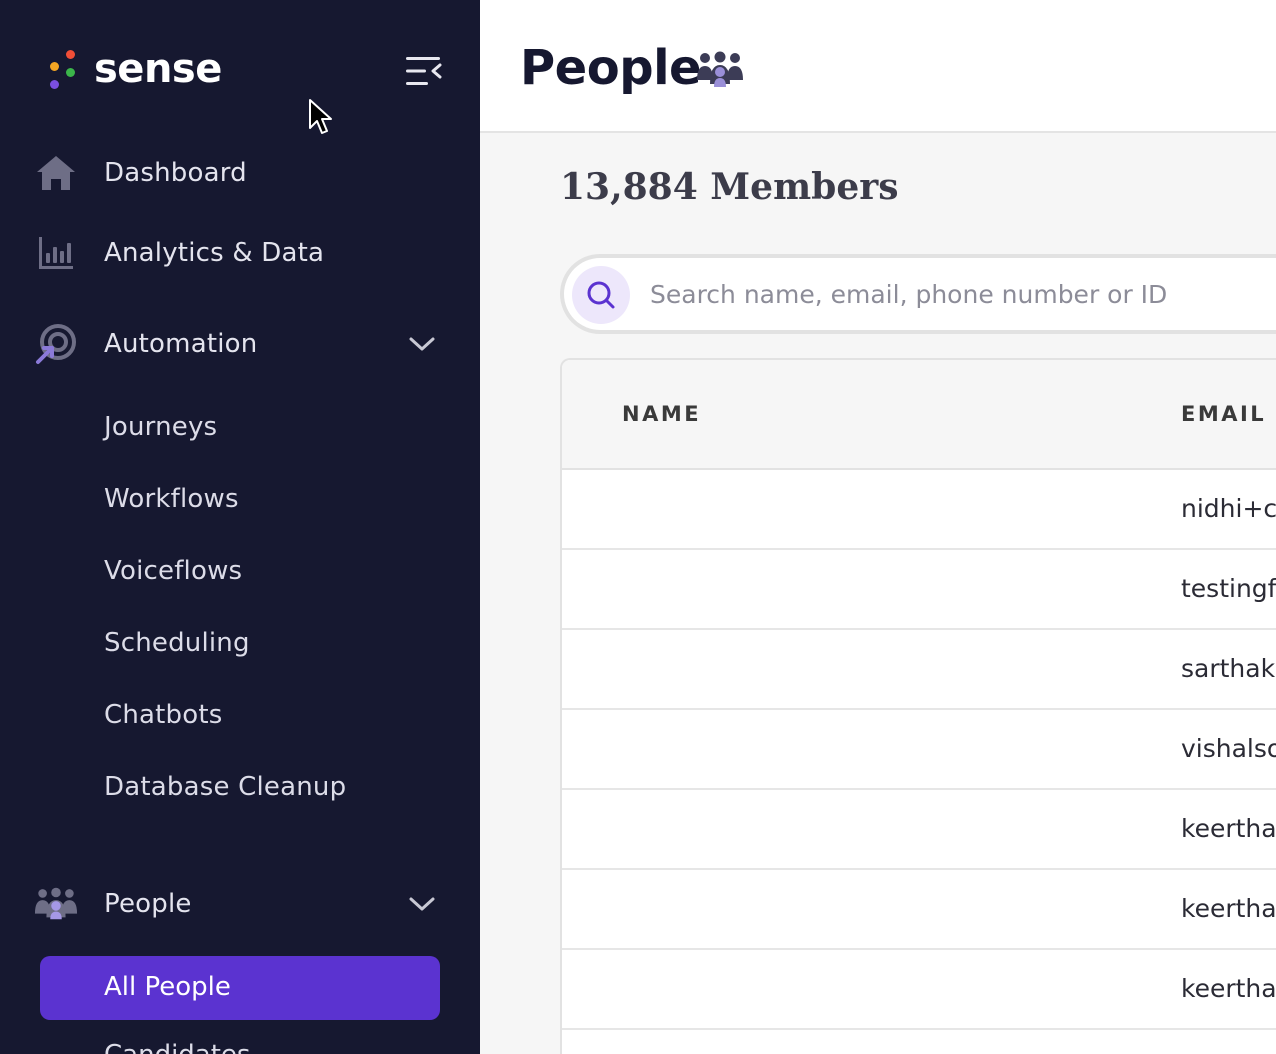 Image resolution: width=1276 pixels, height=1054 pixels. I want to click on sidebar-subitem-voiceflows: Voiceflows, so click(173, 571).